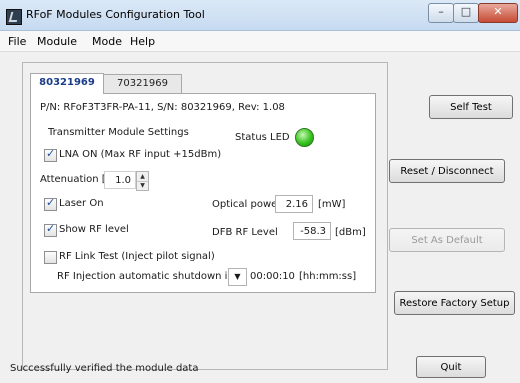  Describe the element at coordinates (145, 276) in the screenshot. I see `rf-injection-label: RF Injection automatic shutdown in` at that location.